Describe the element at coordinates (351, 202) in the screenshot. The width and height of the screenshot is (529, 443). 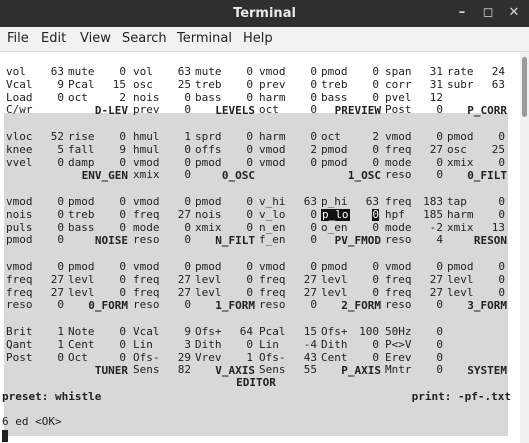
I see `param-cell: p_hi 63` at that location.